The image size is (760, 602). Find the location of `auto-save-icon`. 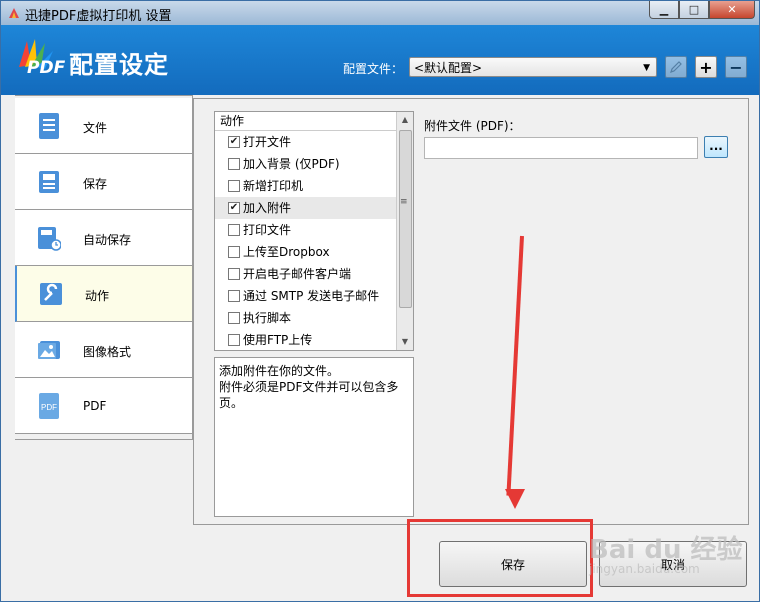

auto-save-icon is located at coordinates (49, 239).